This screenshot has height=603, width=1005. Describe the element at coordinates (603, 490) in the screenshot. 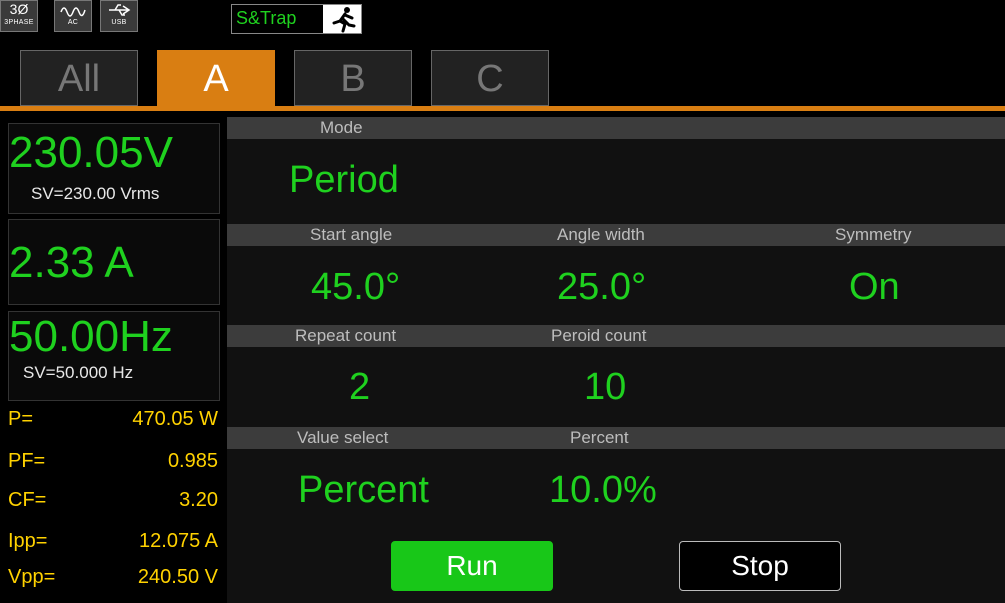

I see `percent-value: 10.0%` at that location.